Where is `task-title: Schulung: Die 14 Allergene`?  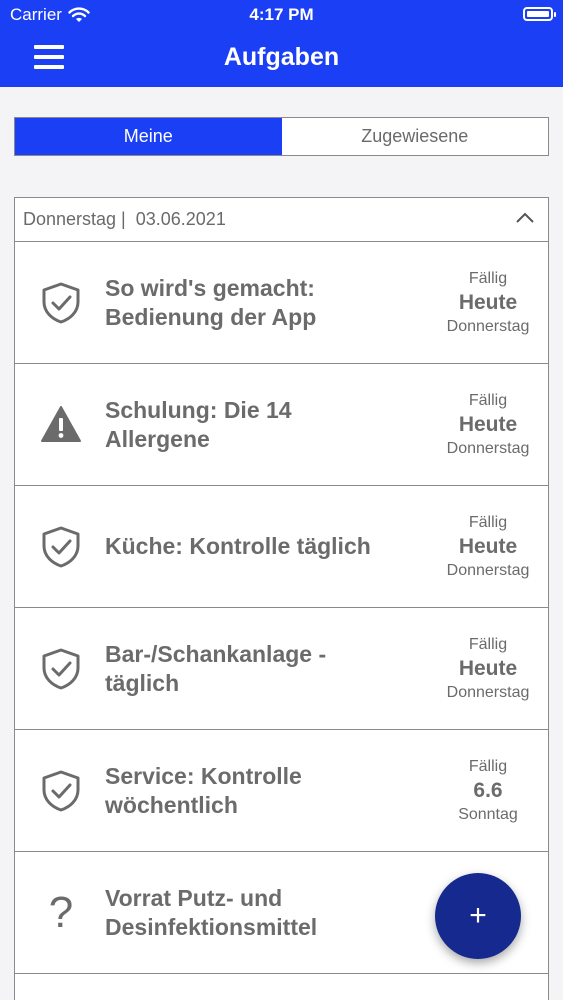 task-title: Schulung: Die 14 Allergene is located at coordinates (255, 425).